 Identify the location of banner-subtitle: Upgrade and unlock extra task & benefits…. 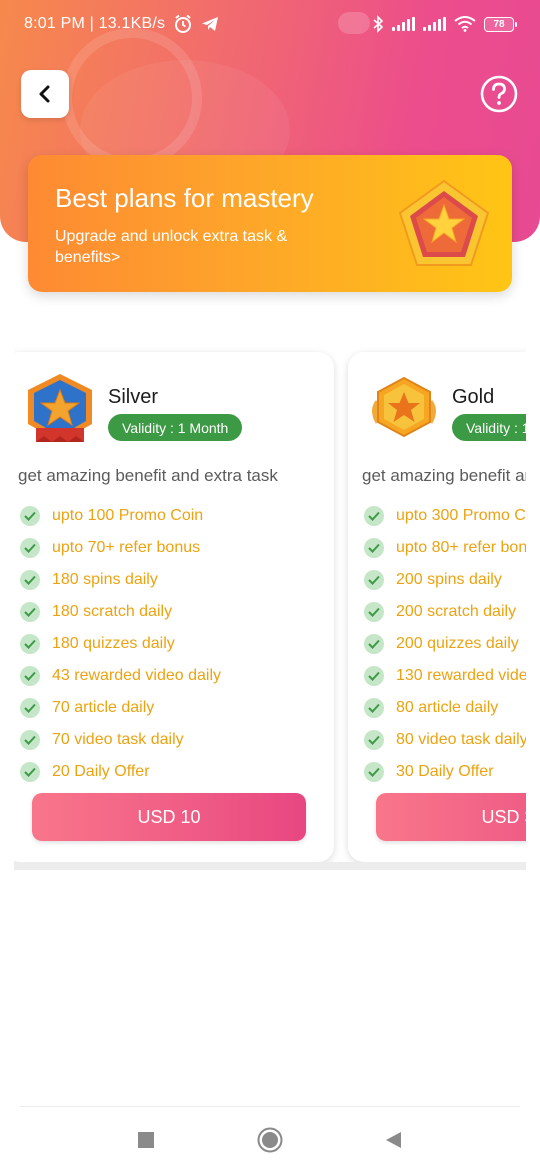
(205, 247).